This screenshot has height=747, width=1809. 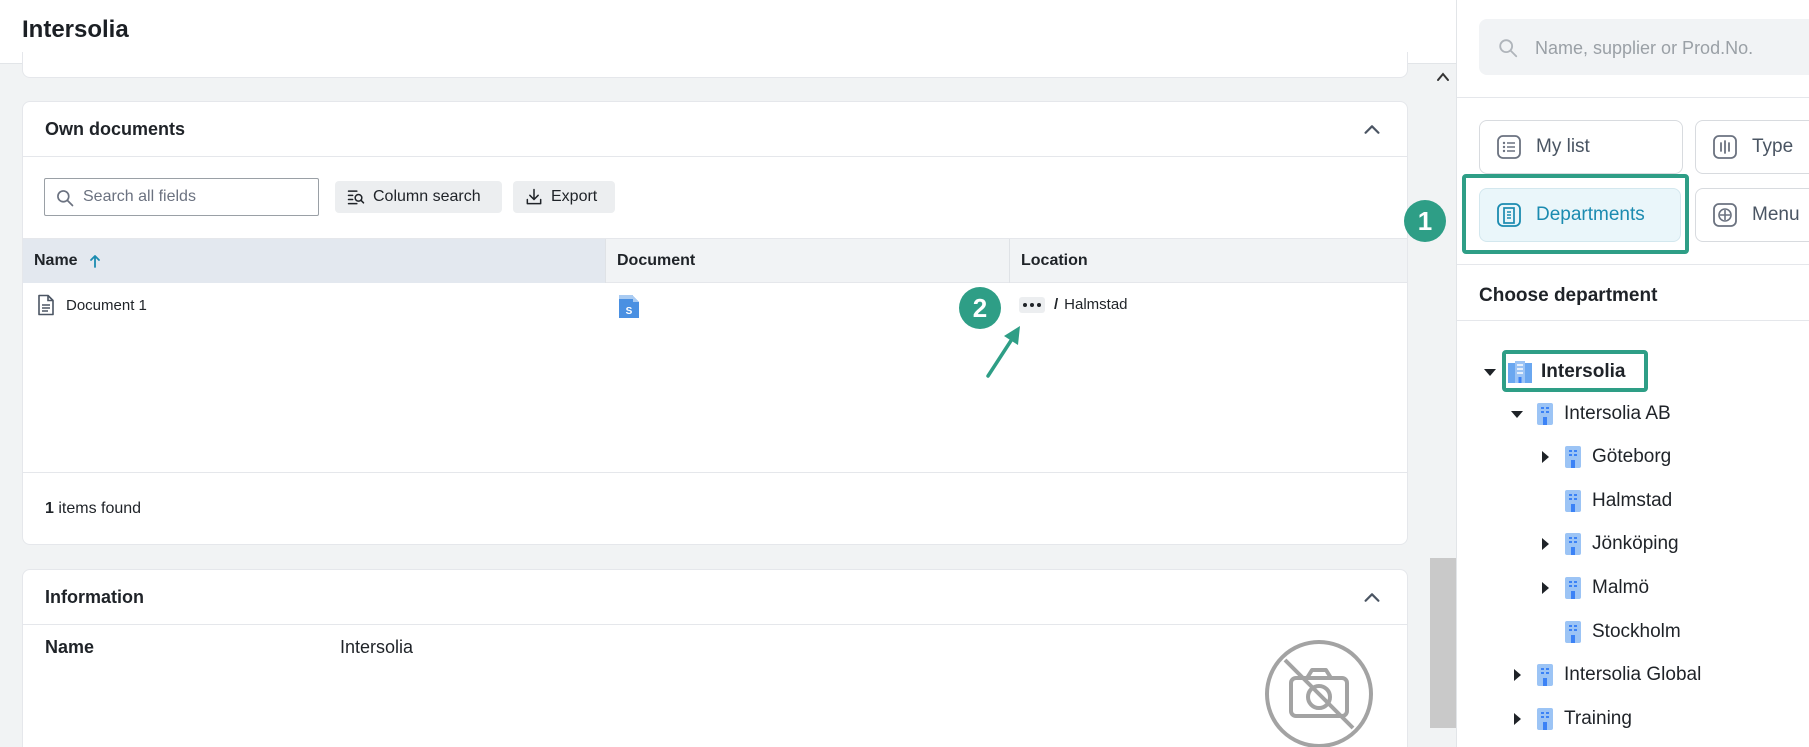 I want to click on tree-item-label: Göteborg, so click(x=1632, y=456).